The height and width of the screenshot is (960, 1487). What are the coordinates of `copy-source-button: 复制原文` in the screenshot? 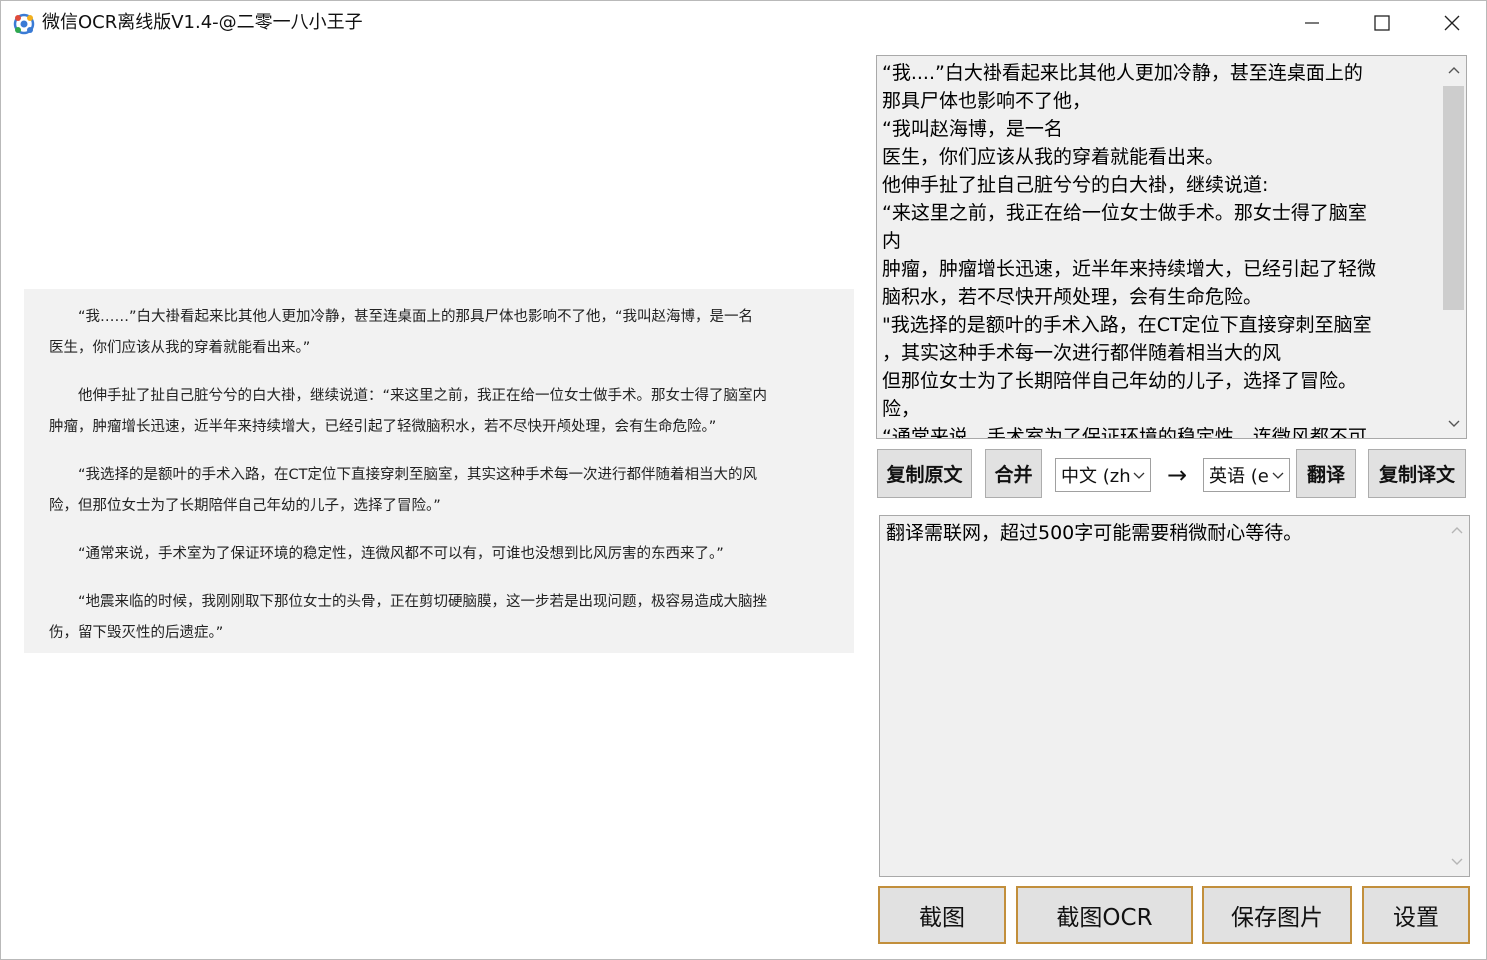 It's located at (924, 473).